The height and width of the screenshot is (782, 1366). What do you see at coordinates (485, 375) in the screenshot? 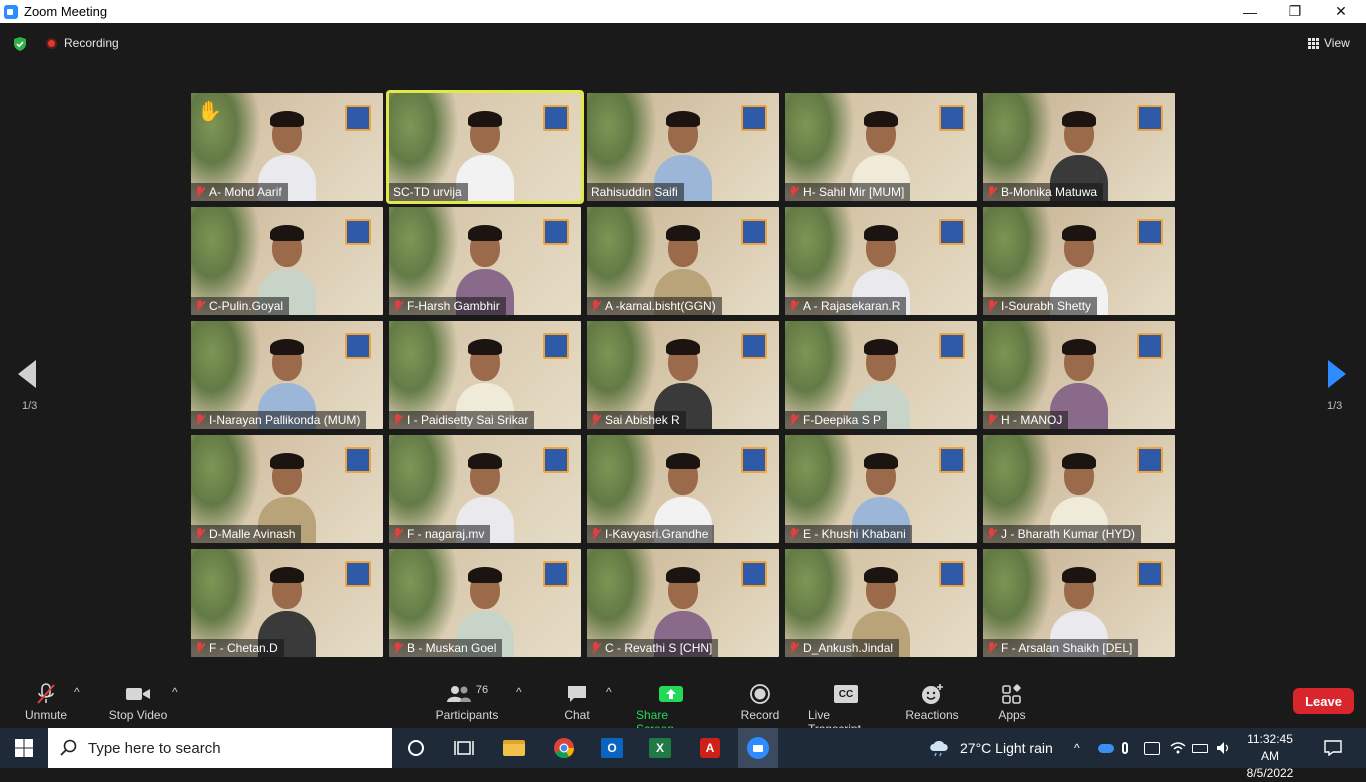
I see `video-tile: I - Paidisetty Sai Srikar` at bounding box center [485, 375].